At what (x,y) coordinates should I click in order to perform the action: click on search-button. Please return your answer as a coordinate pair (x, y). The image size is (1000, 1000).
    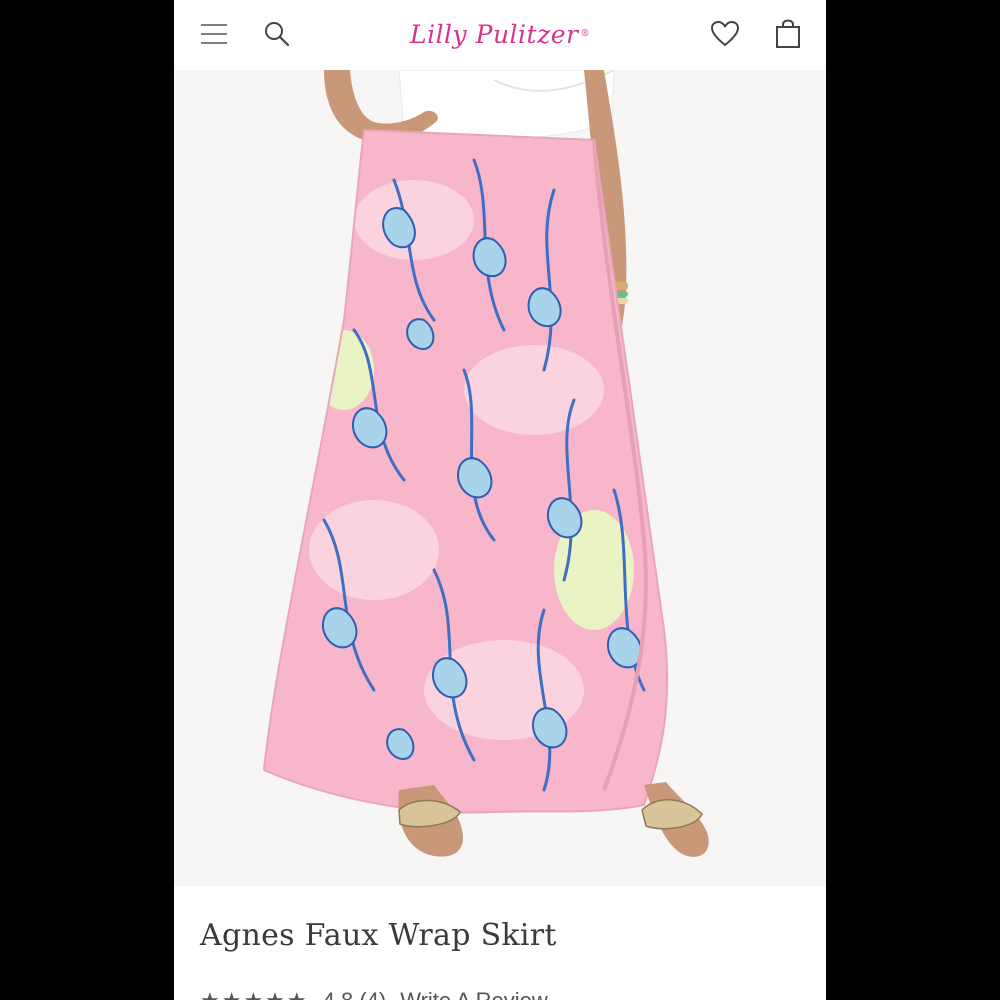
    Looking at the image, I should click on (277, 34).